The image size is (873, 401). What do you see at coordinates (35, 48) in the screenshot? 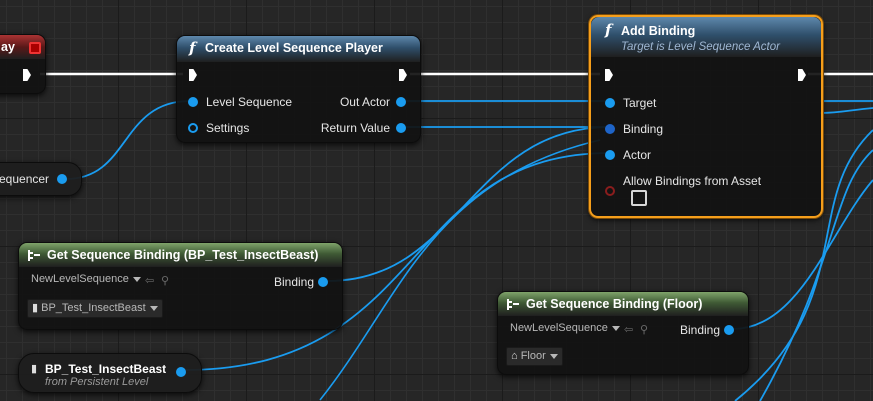
I see `event-delegate-pin` at bounding box center [35, 48].